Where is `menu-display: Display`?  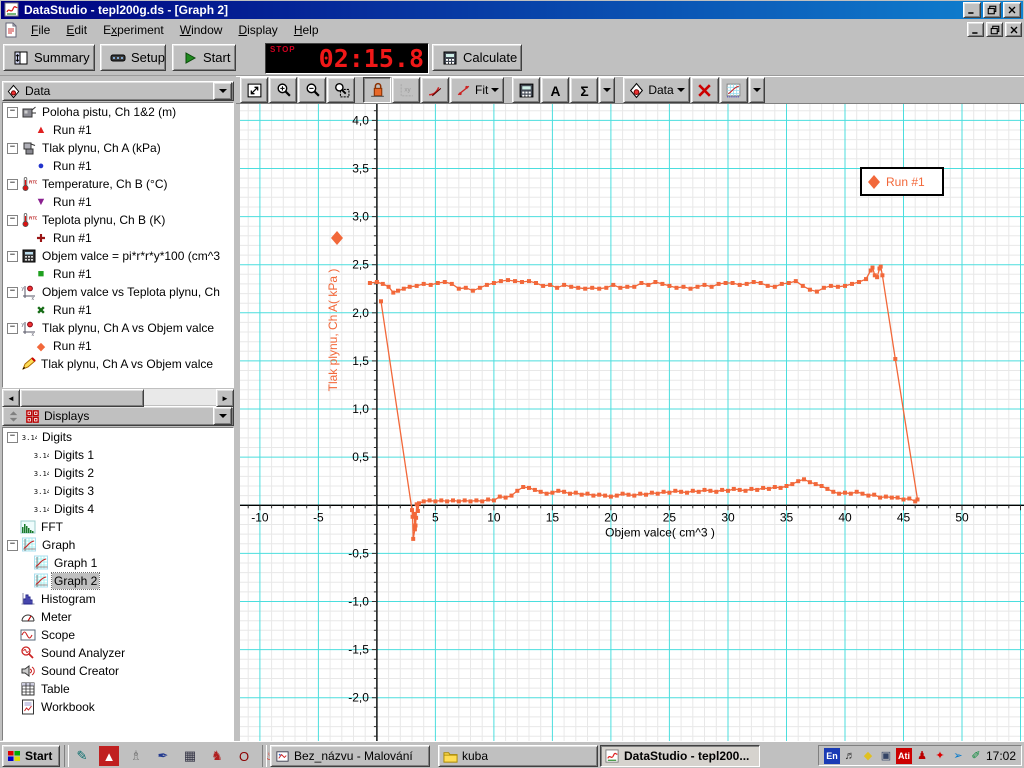
menu-display: Display is located at coordinates (257, 30).